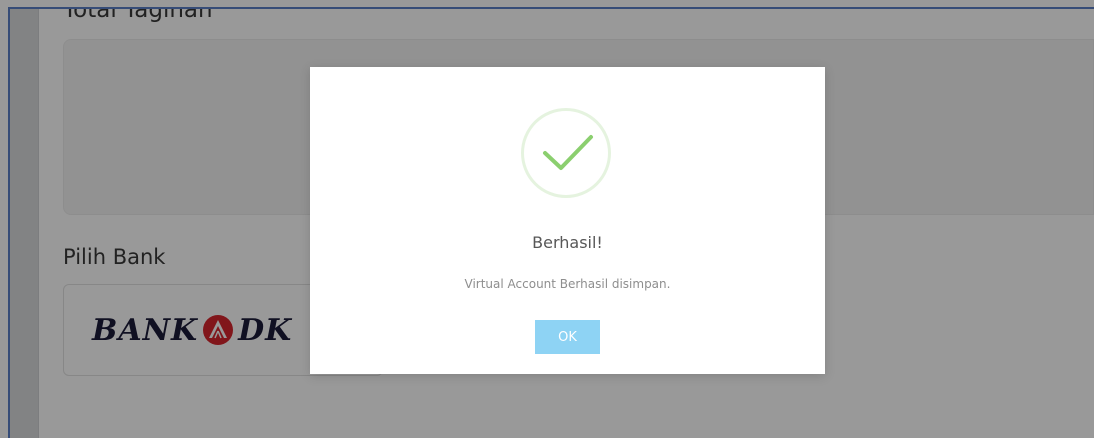 The width and height of the screenshot is (1094, 438). What do you see at coordinates (567, 337) in the screenshot?
I see `ok-button: OK` at bounding box center [567, 337].